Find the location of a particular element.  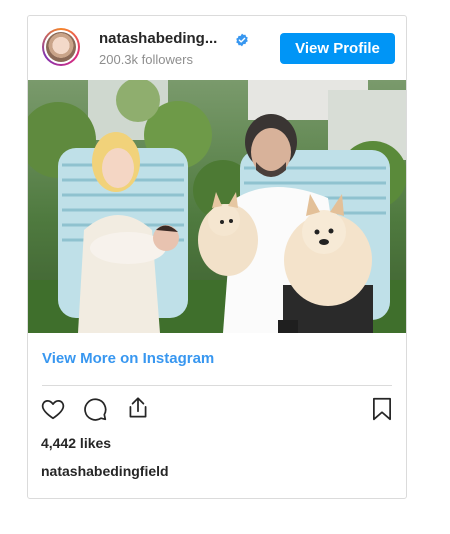

view-profile-button: View Profile is located at coordinates (337, 48).